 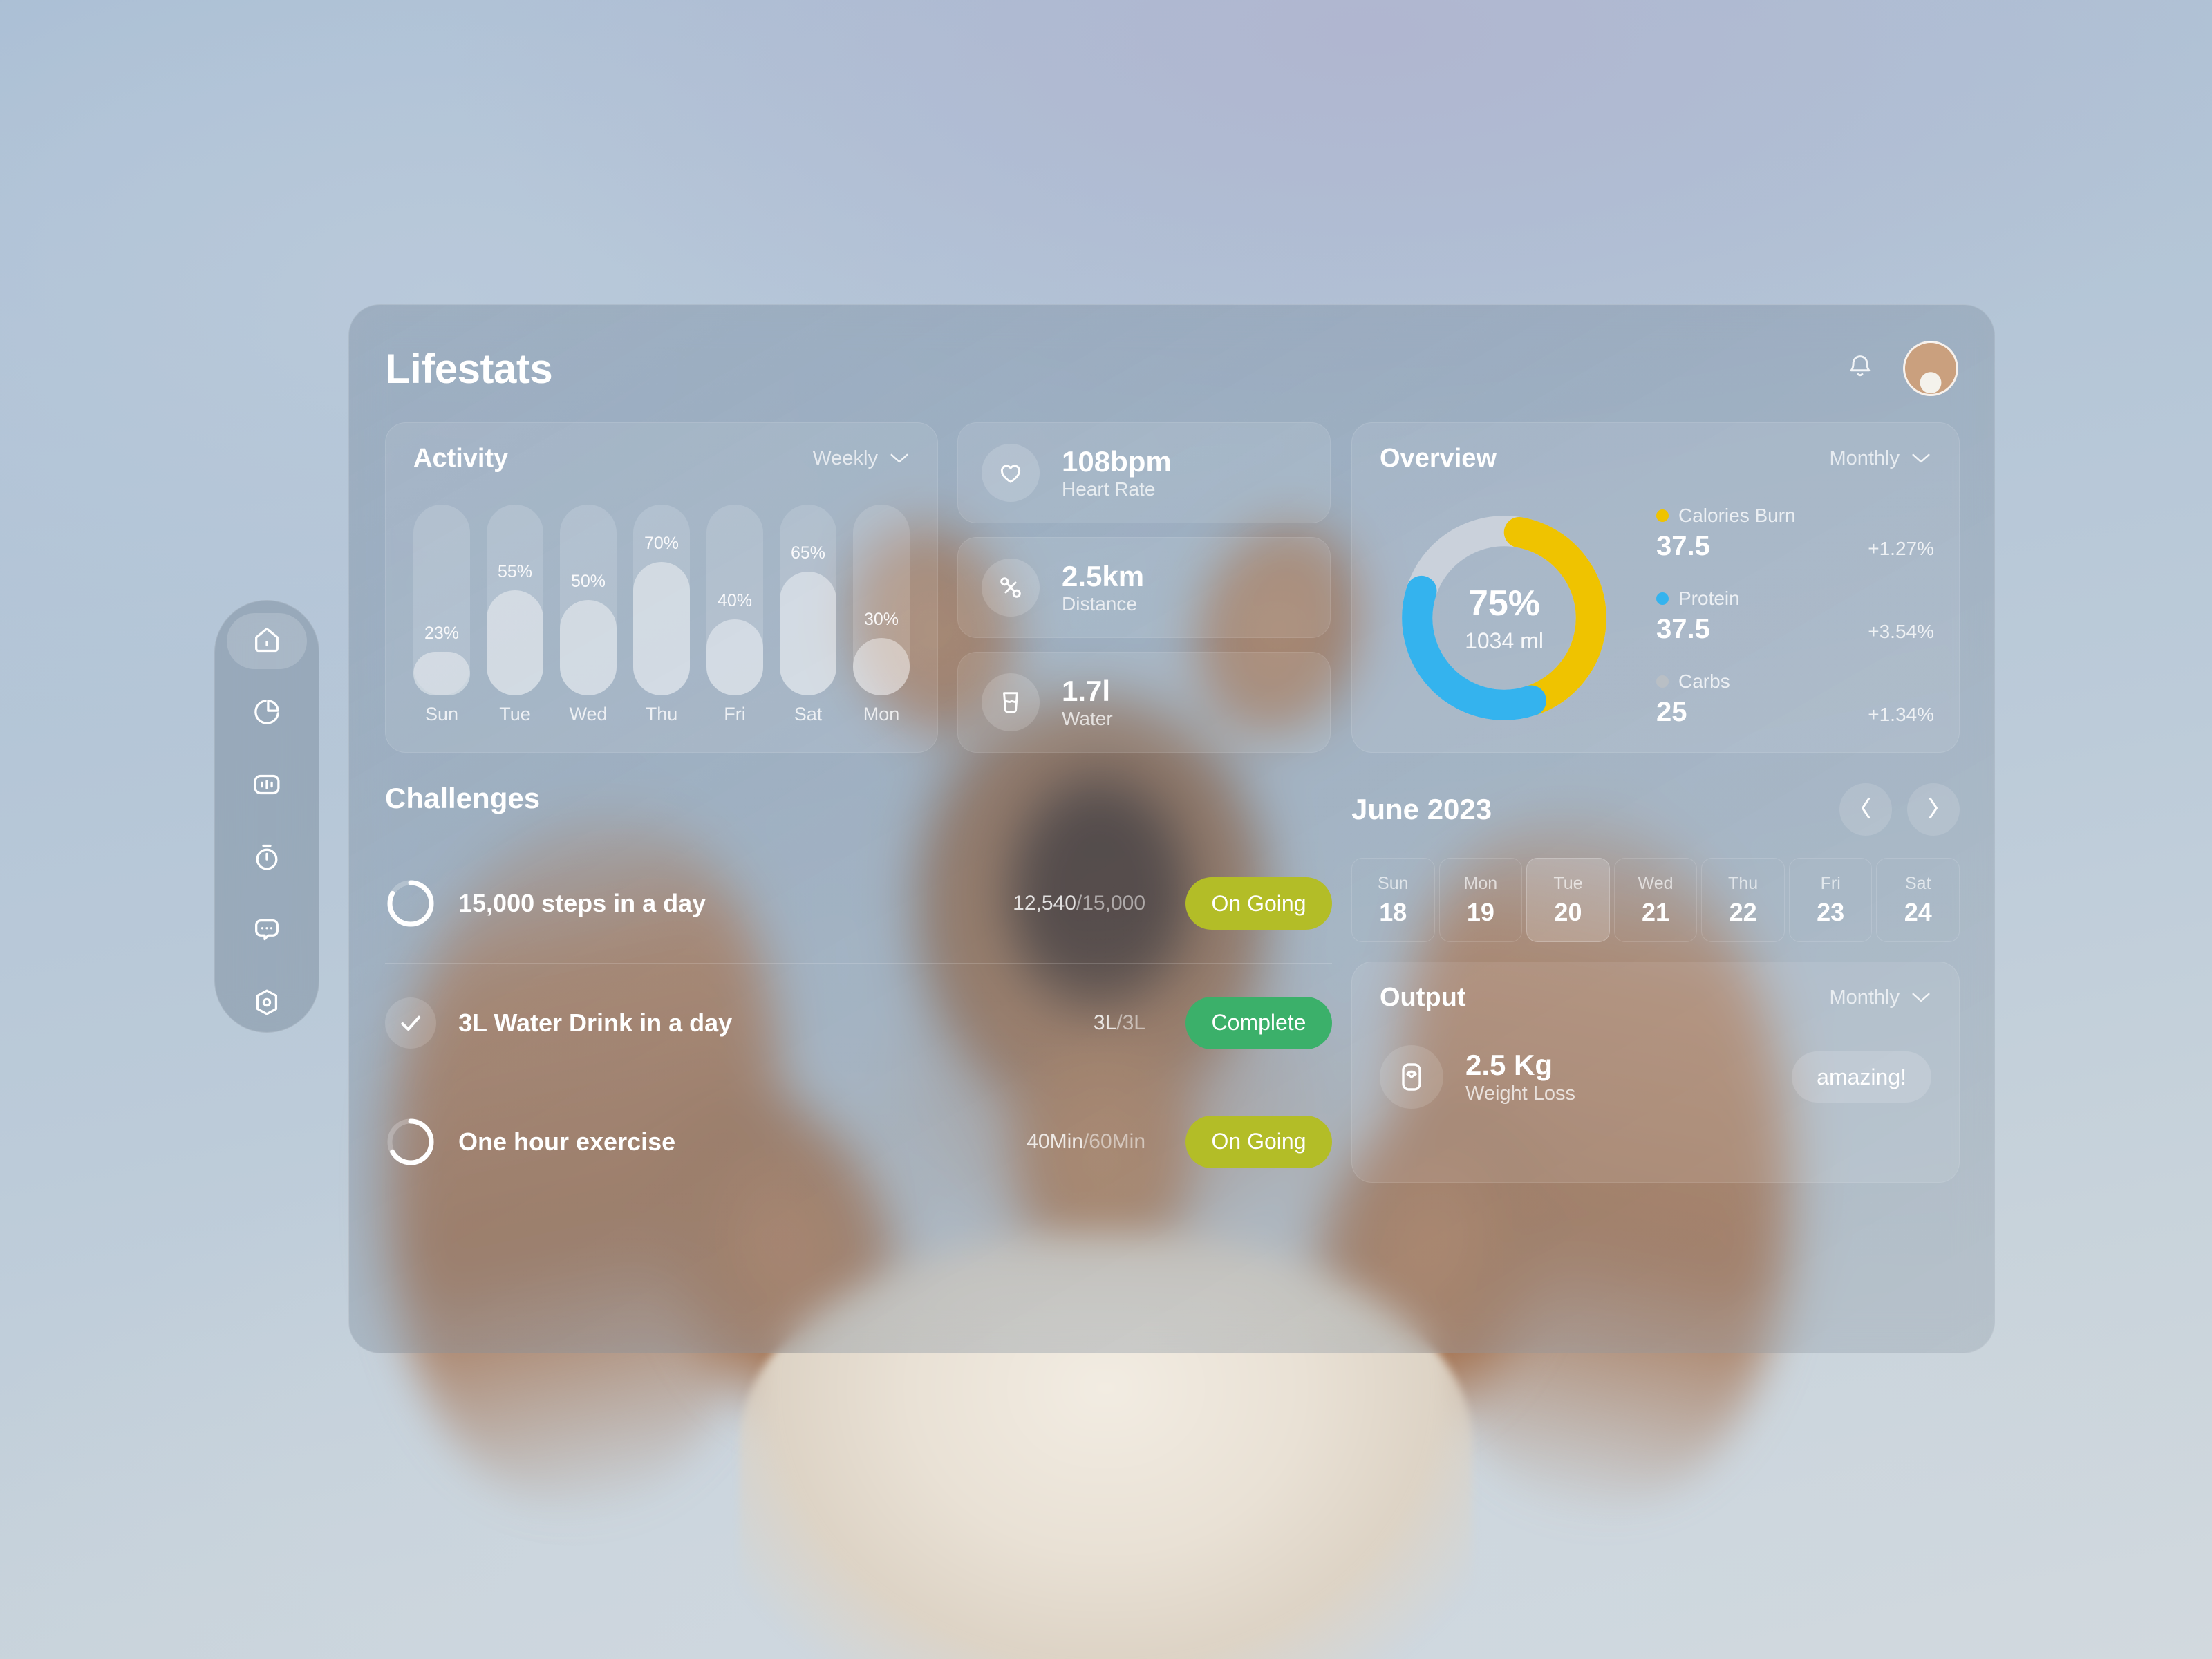 I want to click on sidebar-item-home, so click(x=267, y=641).